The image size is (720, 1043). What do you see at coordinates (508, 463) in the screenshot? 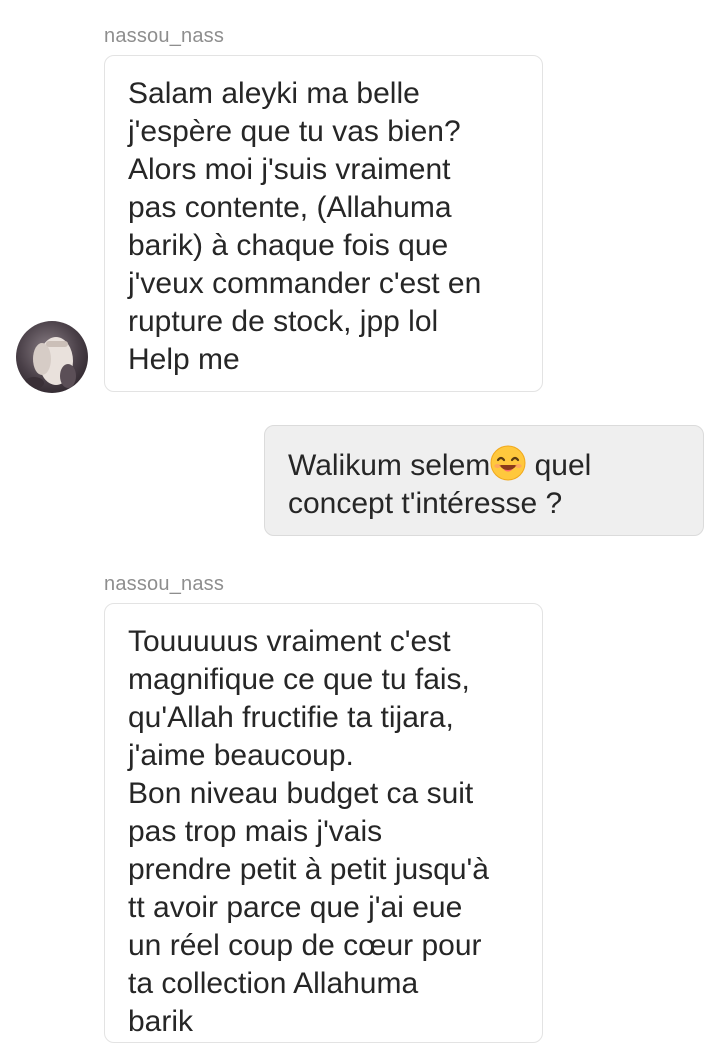
I see `smiling-face-emoji-icon` at bounding box center [508, 463].